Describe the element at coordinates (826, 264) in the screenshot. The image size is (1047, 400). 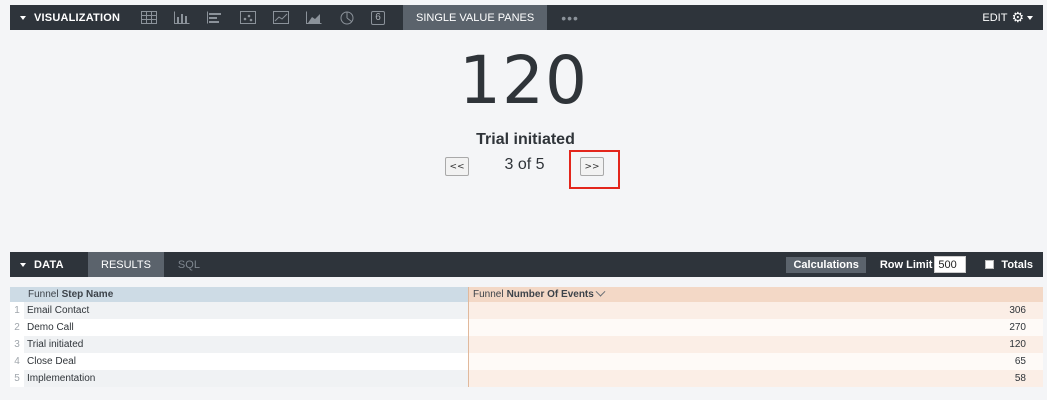
I see `calculations-button: Calculations` at that location.